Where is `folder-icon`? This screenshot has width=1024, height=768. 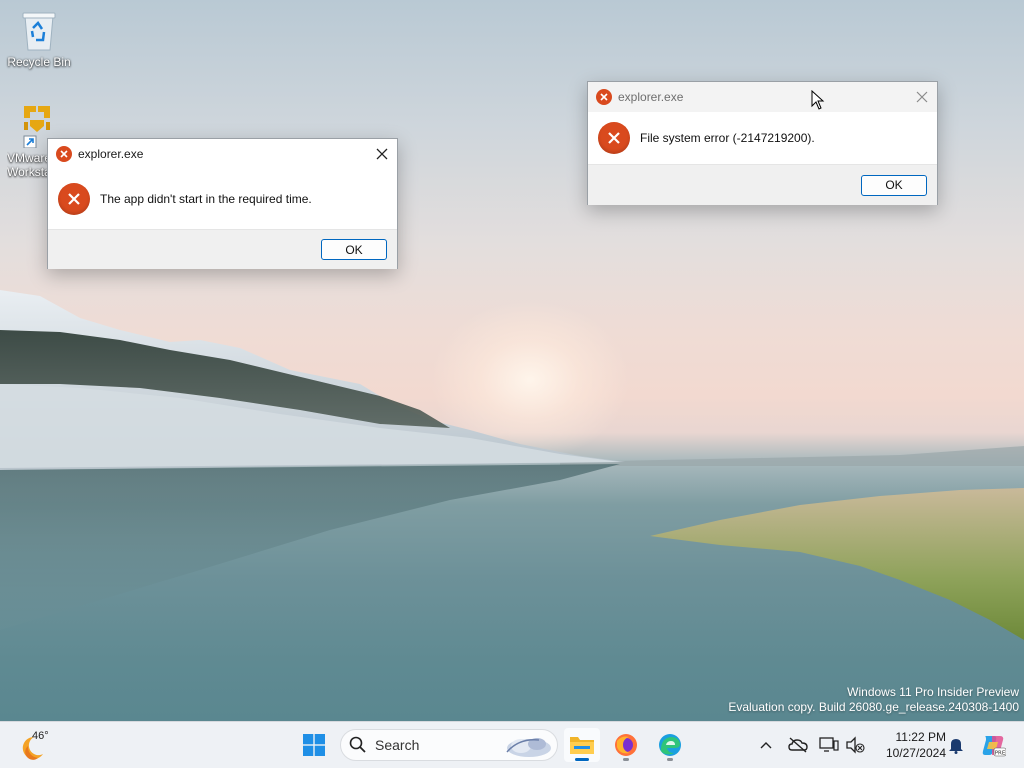
folder-icon is located at coordinates (582, 745).